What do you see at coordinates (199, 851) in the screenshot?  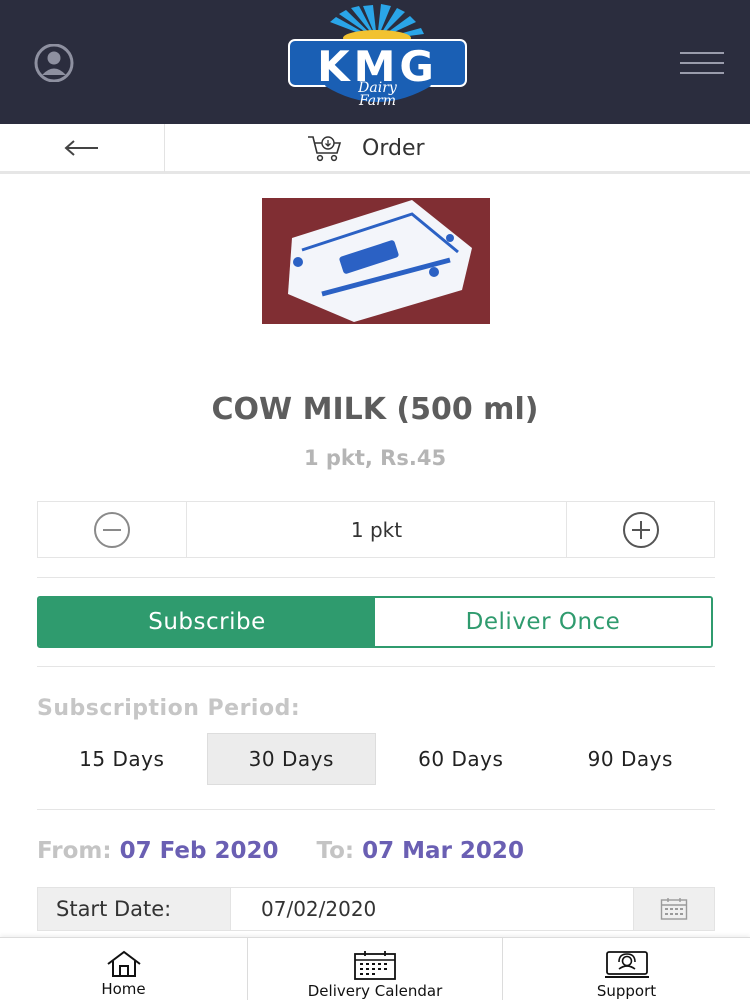 I see `from-date: 07 Feb 2020` at bounding box center [199, 851].